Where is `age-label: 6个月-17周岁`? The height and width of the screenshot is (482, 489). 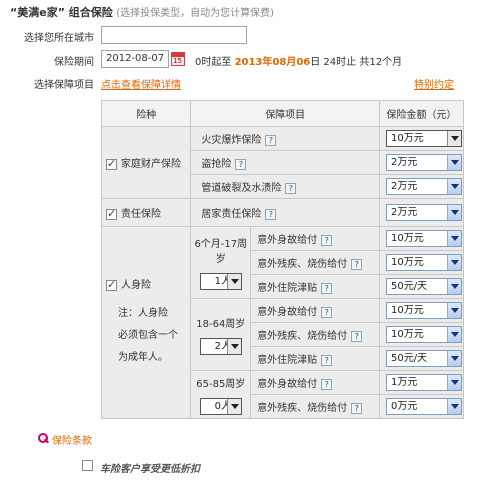 age-label: 6个月-17周岁 is located at coordinates (221, 252).